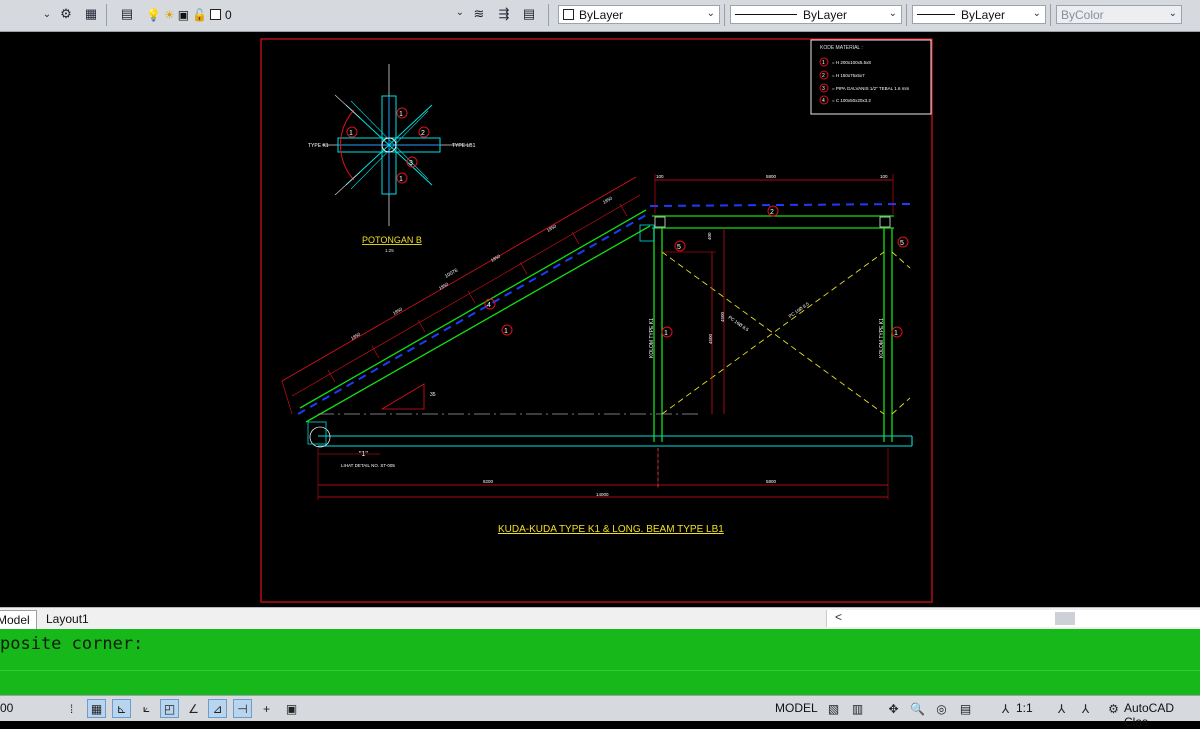  What do you see at coordinates (96, 708) in the screenshot?
I see `grid-icon: ▦` at bounding box center [96, 708].